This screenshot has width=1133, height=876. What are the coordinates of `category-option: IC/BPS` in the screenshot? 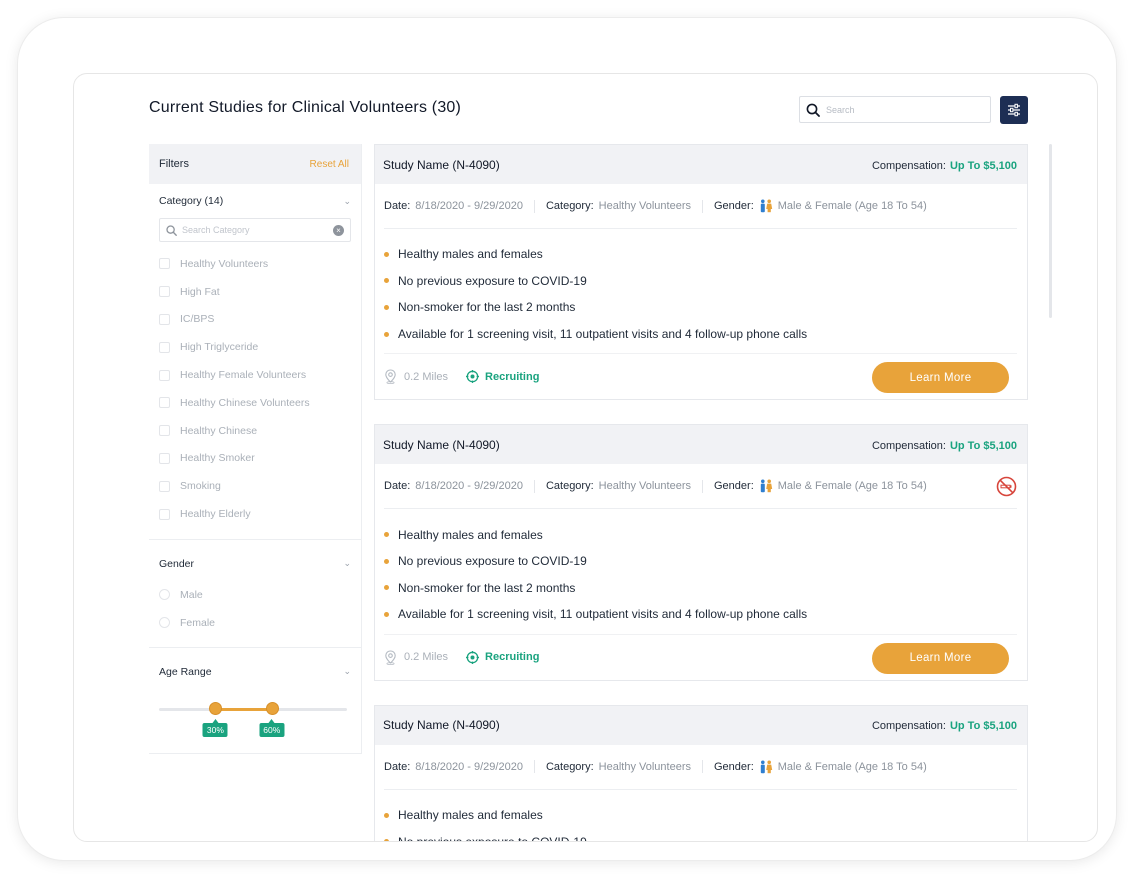 It's located at (255, 320).